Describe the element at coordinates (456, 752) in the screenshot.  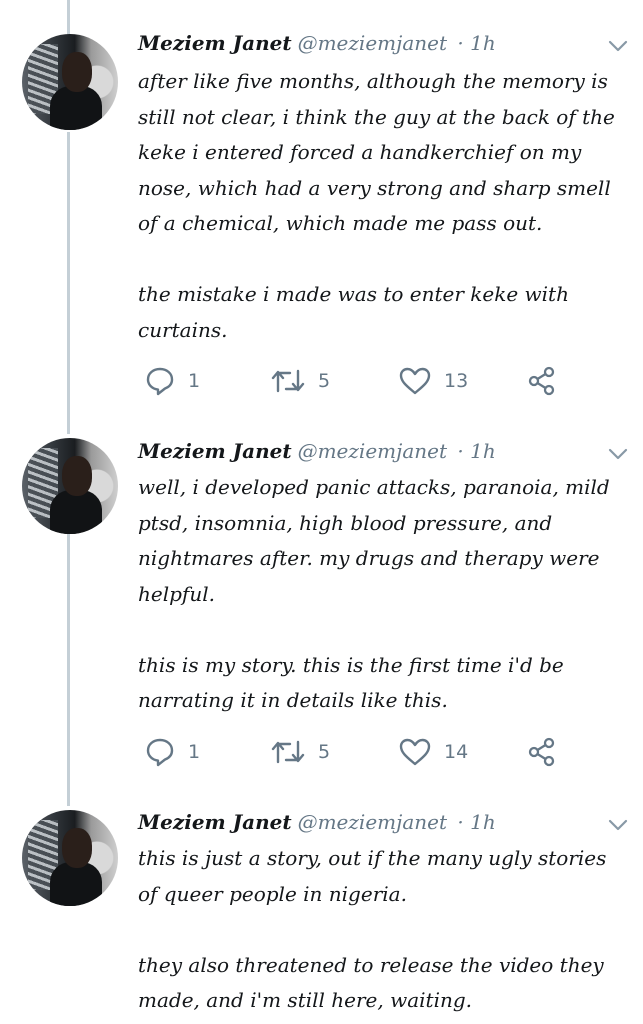
I see `like-count: 14` at that location.